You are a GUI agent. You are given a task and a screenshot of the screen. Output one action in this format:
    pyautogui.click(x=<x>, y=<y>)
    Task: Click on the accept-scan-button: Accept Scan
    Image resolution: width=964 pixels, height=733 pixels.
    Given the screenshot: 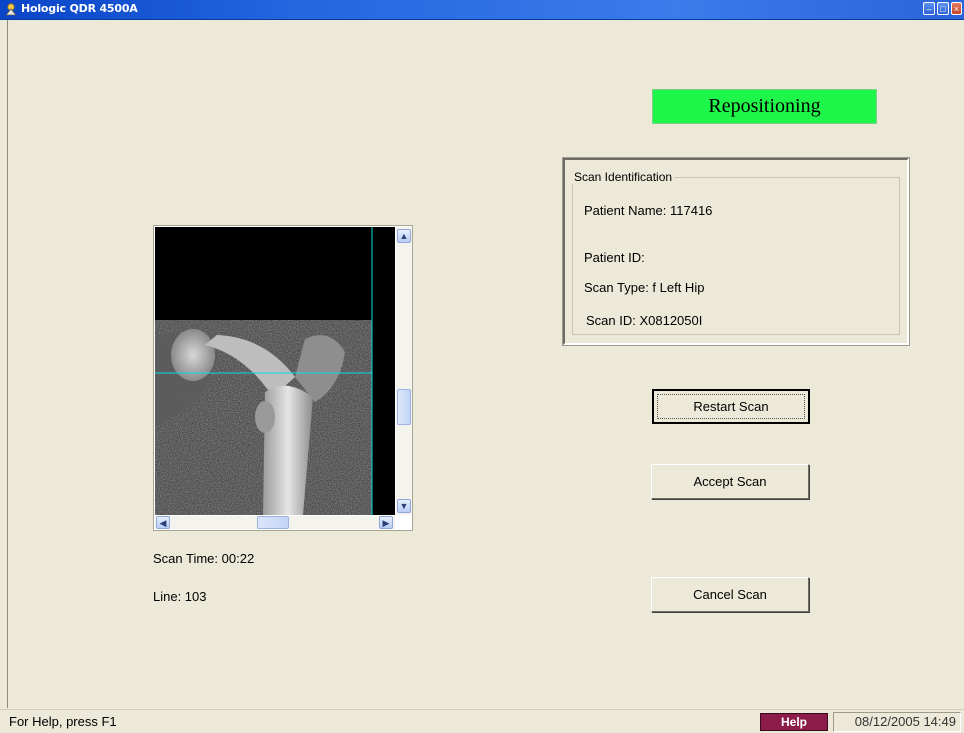 What is the action you would take?
    pyautogui.click(x=730, y=481)
    